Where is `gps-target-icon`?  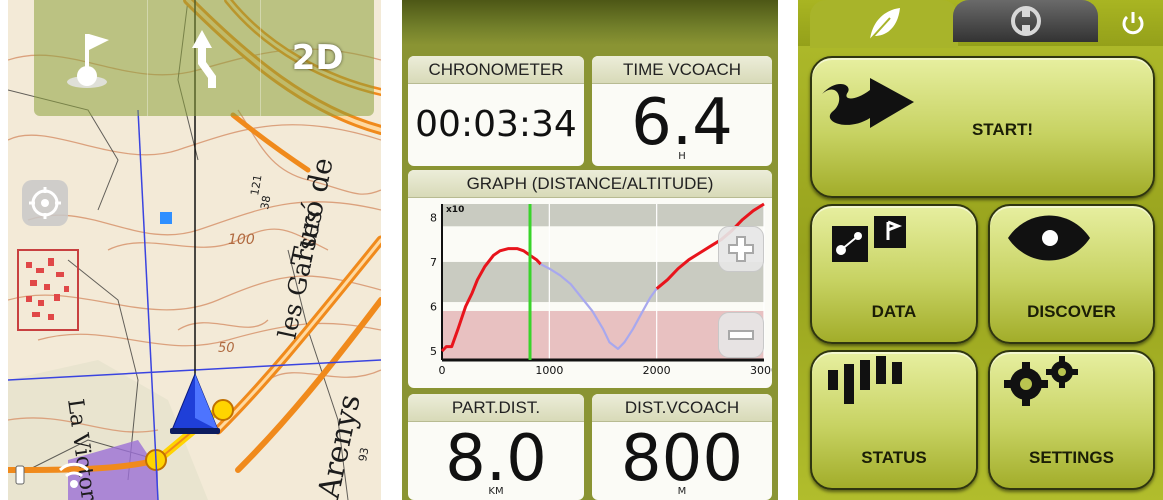 gps-target-icon is located at coordinates (45, 203).